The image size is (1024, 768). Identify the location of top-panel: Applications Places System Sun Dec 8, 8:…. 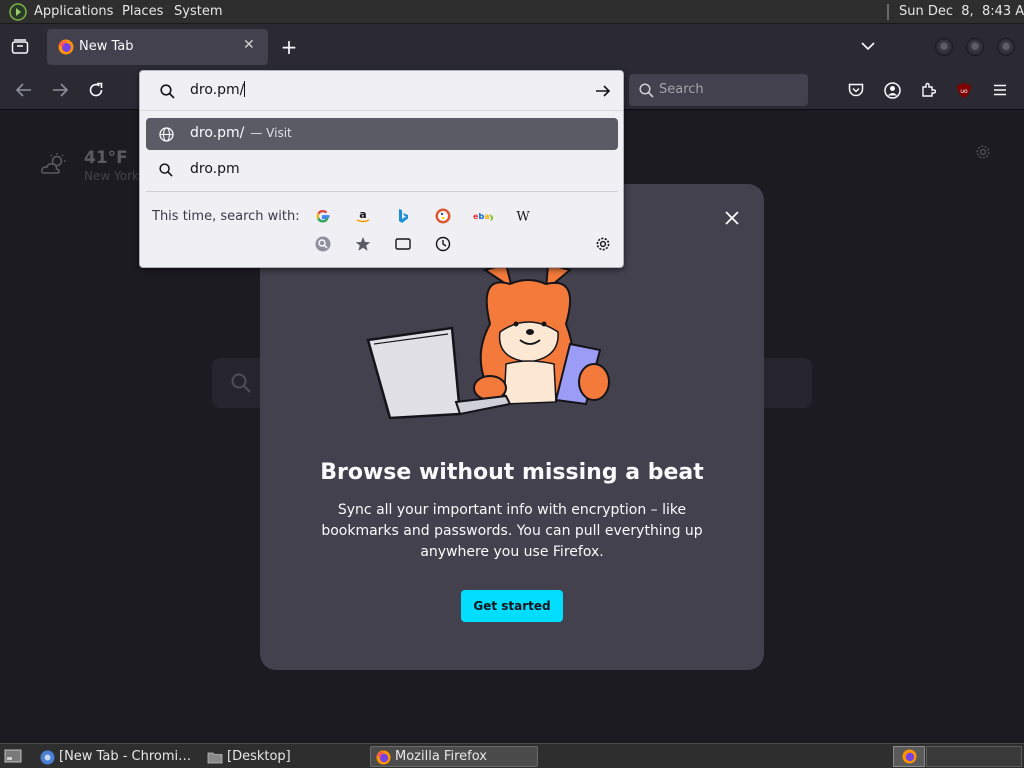
(512, 12).